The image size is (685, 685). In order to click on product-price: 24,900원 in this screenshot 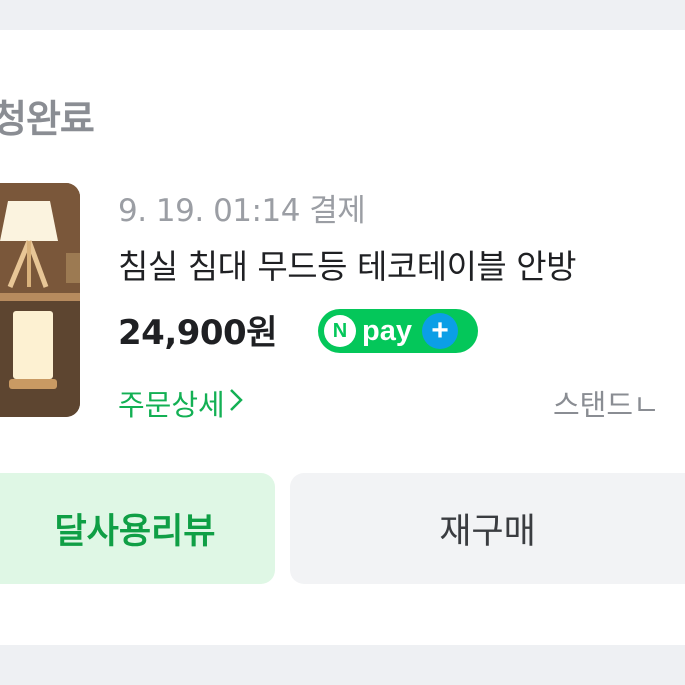, I will do `click(197, 333)`.